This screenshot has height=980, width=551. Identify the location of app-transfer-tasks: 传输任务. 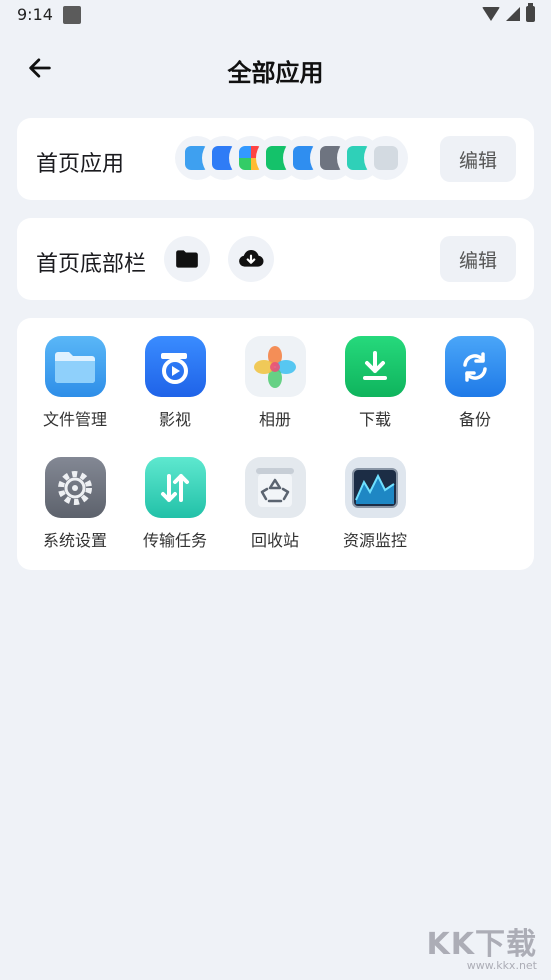
(175, 504).